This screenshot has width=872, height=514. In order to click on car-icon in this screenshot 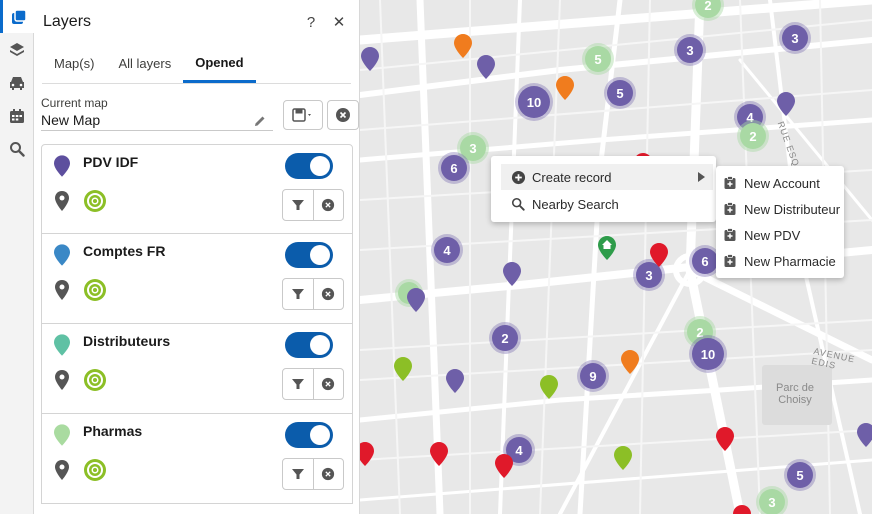, I will do `click(17, 83)`.